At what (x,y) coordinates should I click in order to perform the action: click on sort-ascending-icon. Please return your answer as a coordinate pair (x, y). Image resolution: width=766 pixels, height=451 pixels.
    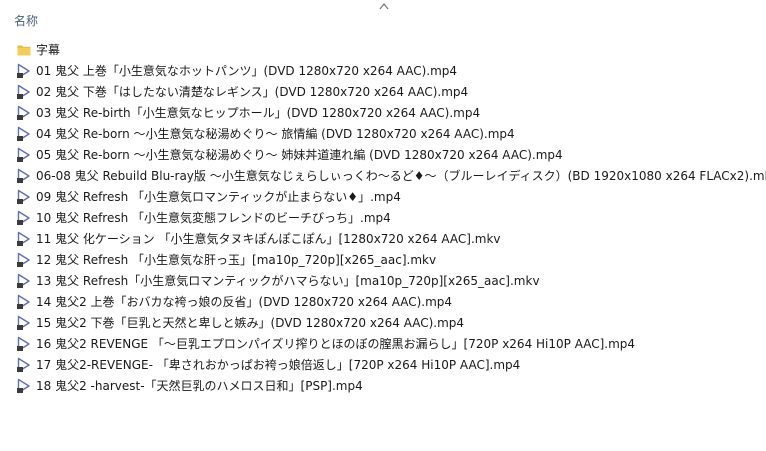
    Looking at the image, I should click on (384, 6).